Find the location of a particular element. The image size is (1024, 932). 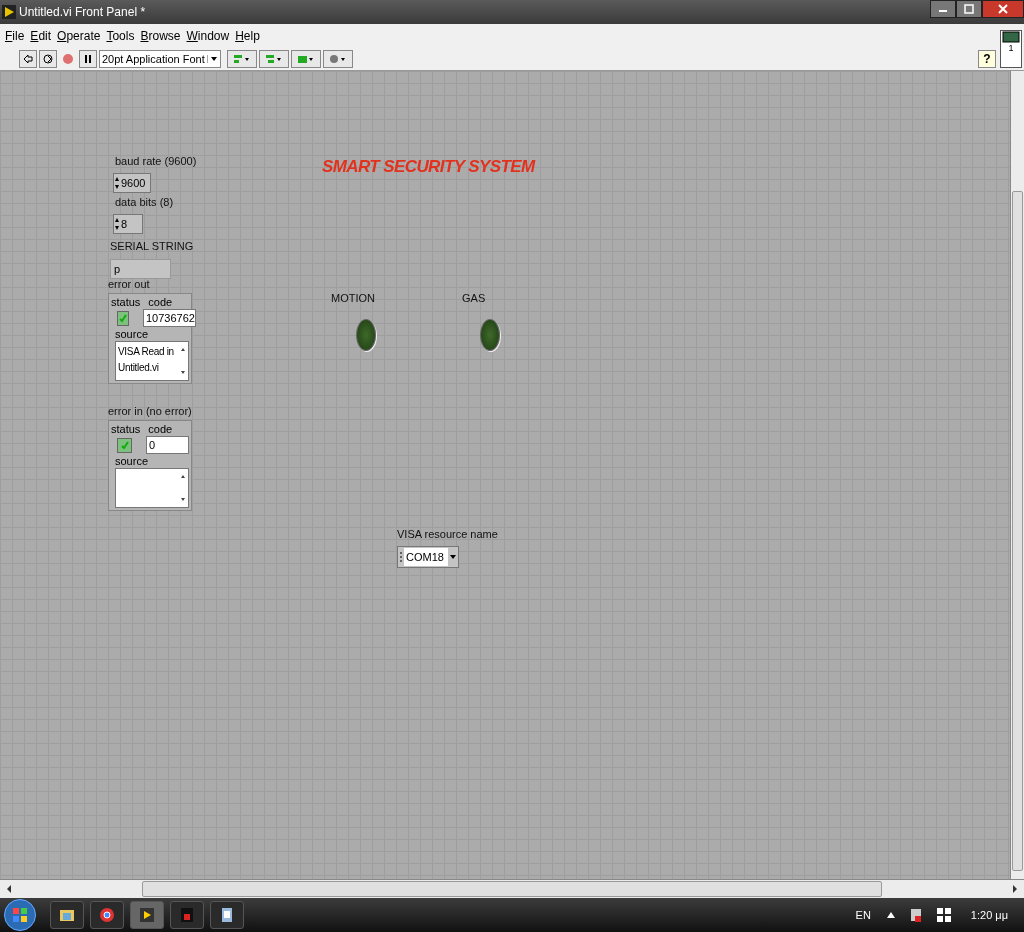

start-button is located at coordinates (20, 915).